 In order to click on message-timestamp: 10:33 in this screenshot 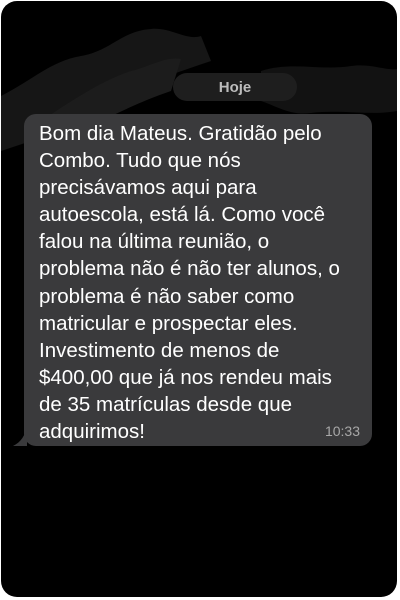, I will do `click(342, 431)`.